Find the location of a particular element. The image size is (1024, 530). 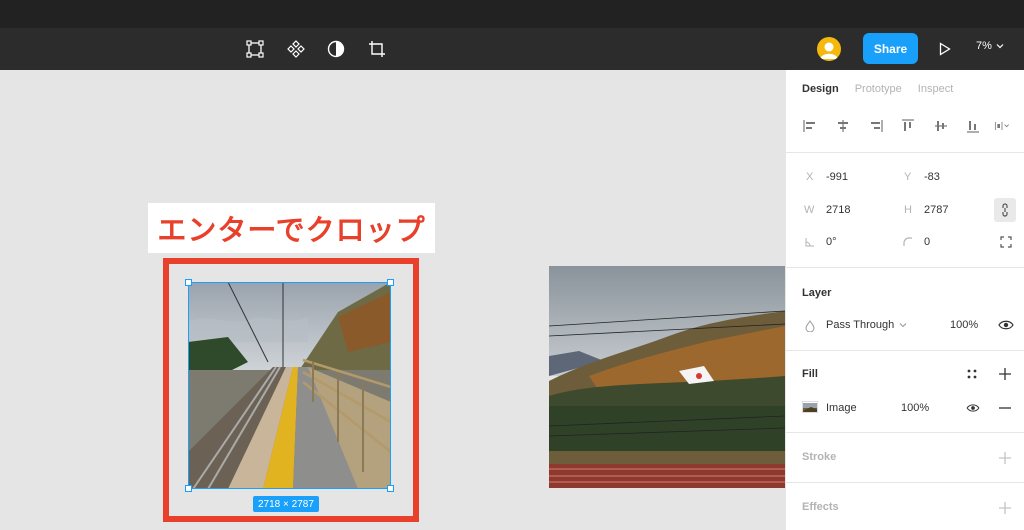

width-field: 2718 is located at coordinates (838, 210).